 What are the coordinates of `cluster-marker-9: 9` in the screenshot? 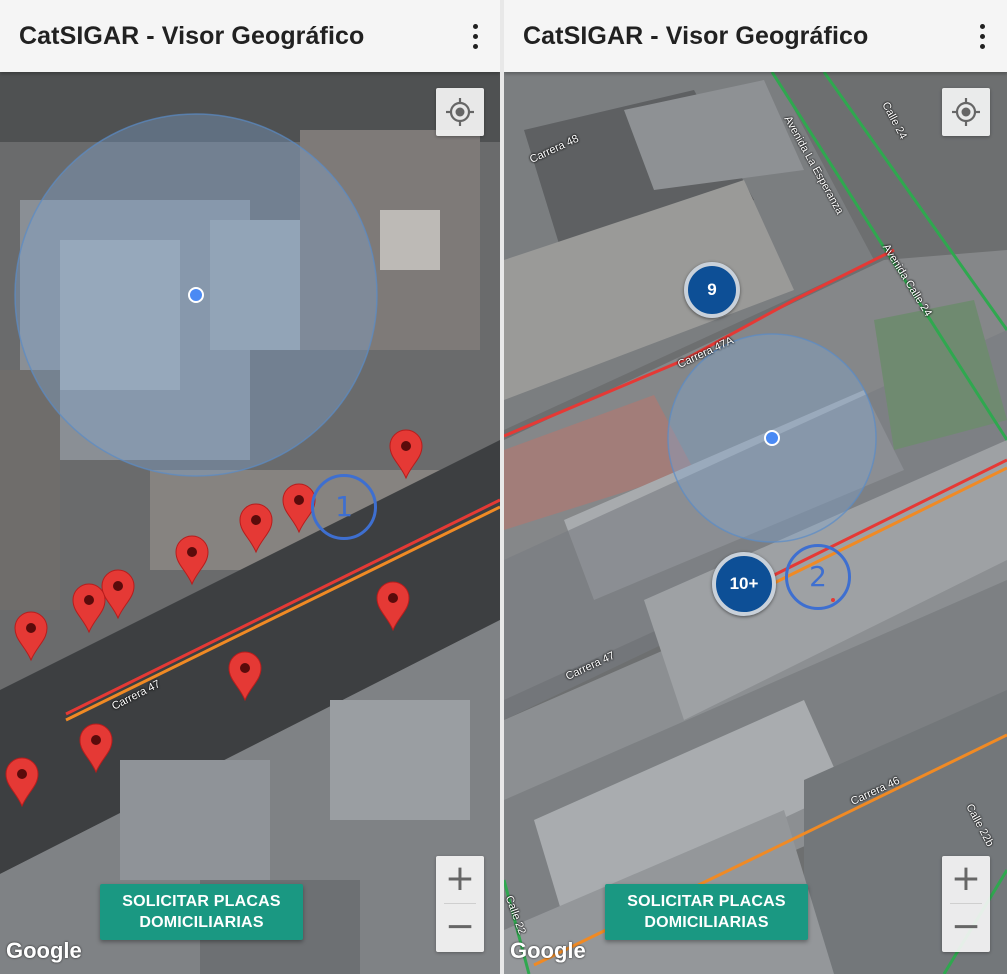 It's located at (712, 290).